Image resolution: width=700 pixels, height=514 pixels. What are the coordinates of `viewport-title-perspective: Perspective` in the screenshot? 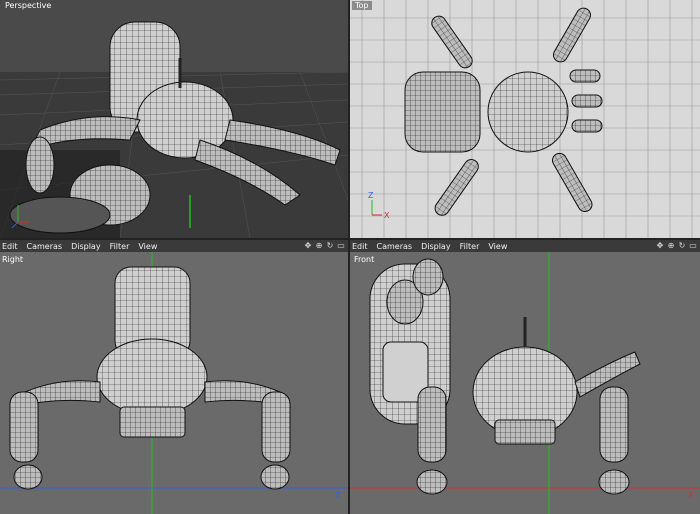 It's located at (28, 5).